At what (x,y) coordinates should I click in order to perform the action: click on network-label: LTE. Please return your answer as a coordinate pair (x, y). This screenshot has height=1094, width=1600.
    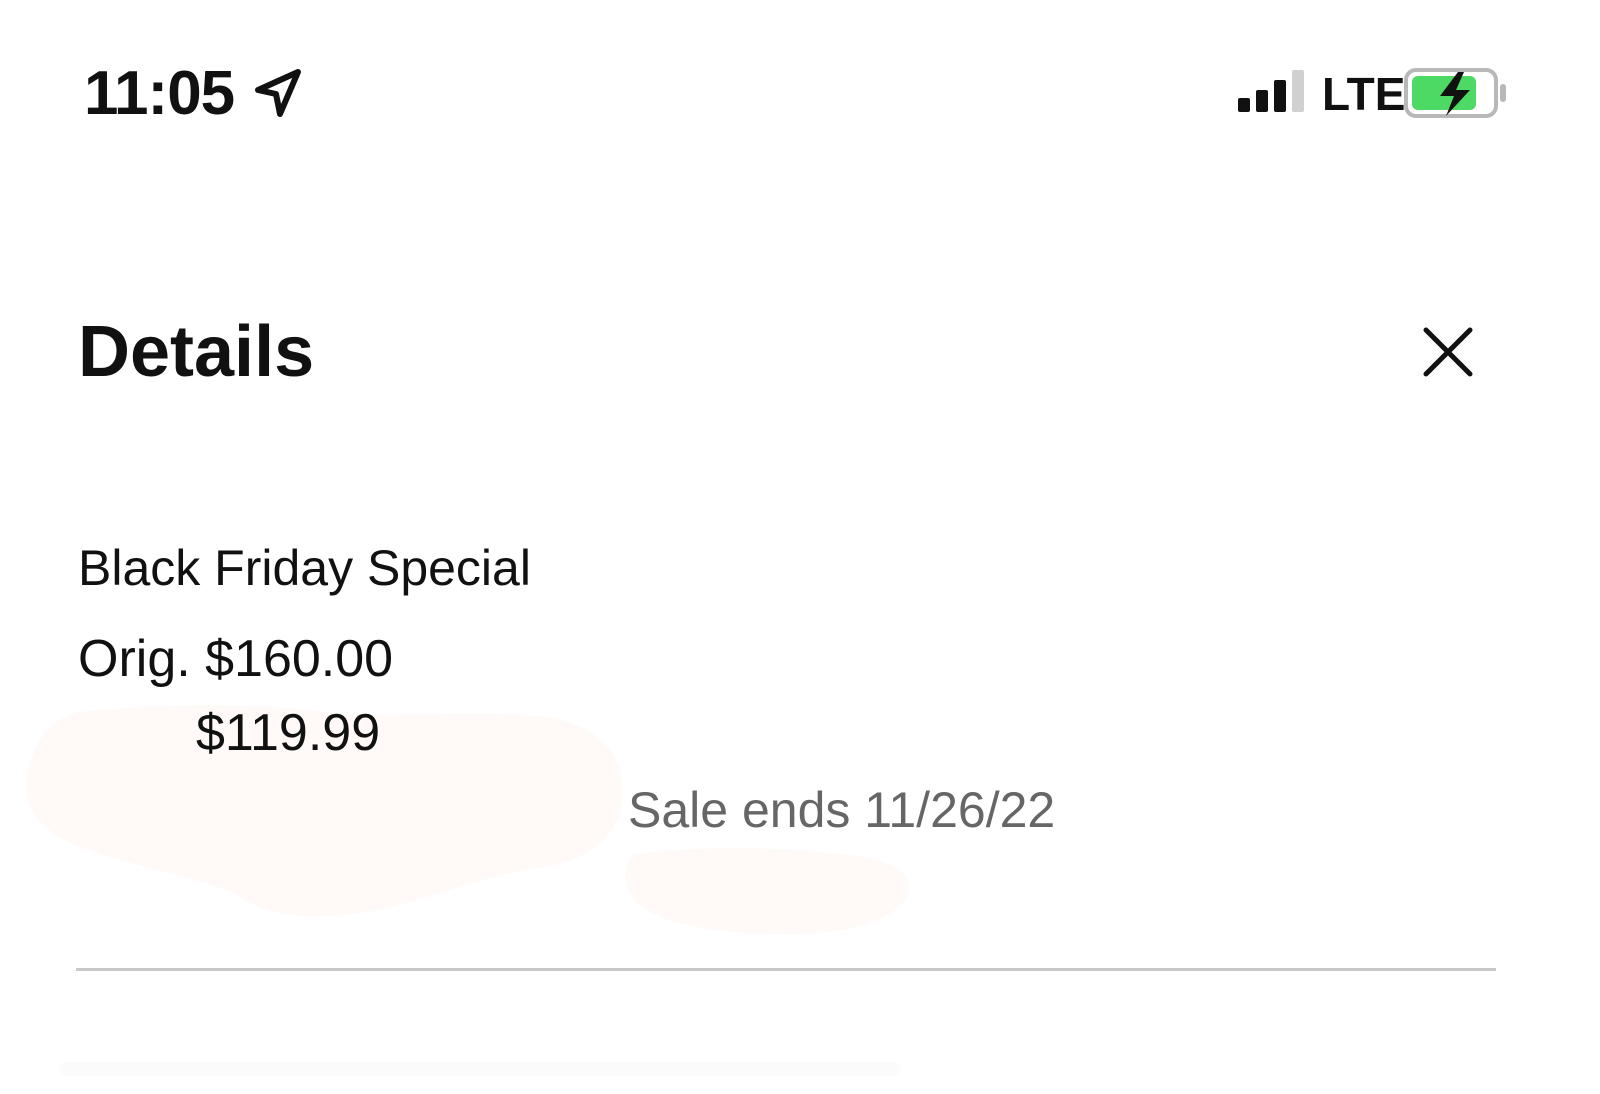
    Looking at the image, I should click on (1364, 94).